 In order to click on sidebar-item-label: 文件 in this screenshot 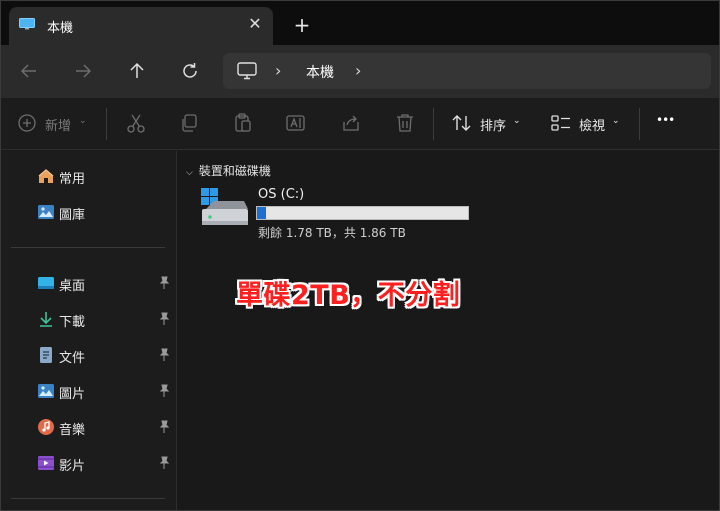, I will do `click(72, 358)`.